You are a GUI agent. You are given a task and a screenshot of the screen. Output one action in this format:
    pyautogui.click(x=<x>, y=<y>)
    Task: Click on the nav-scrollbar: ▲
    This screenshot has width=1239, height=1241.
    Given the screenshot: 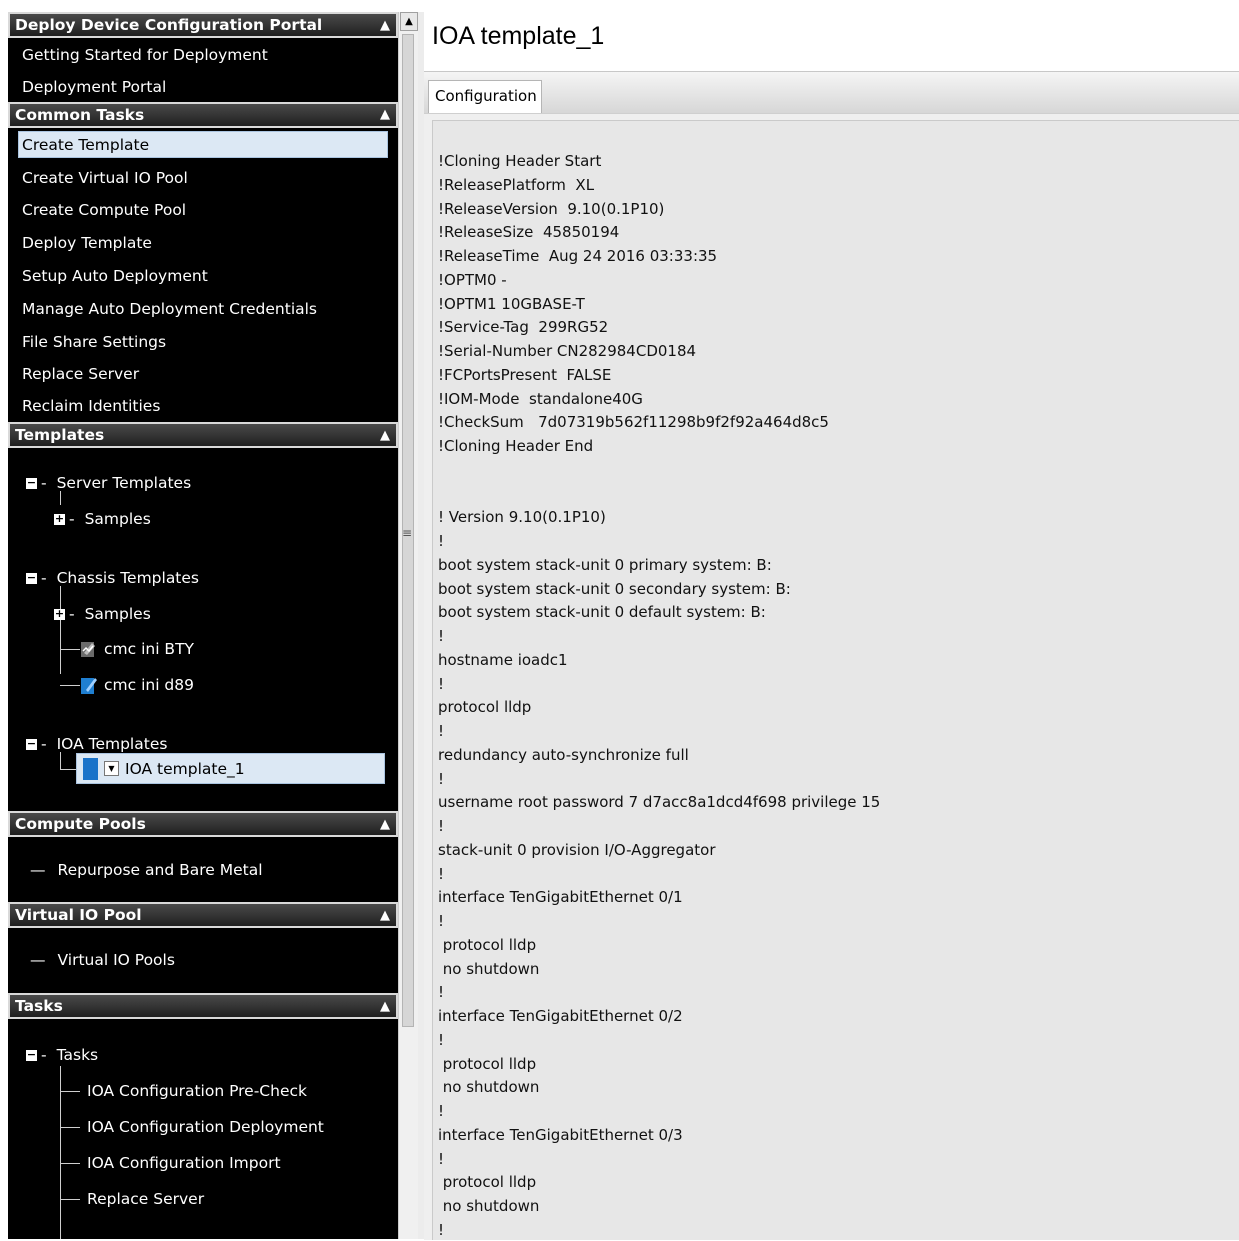 What is the action you would take?
    pyautogui.click(x=408, y=625)
    